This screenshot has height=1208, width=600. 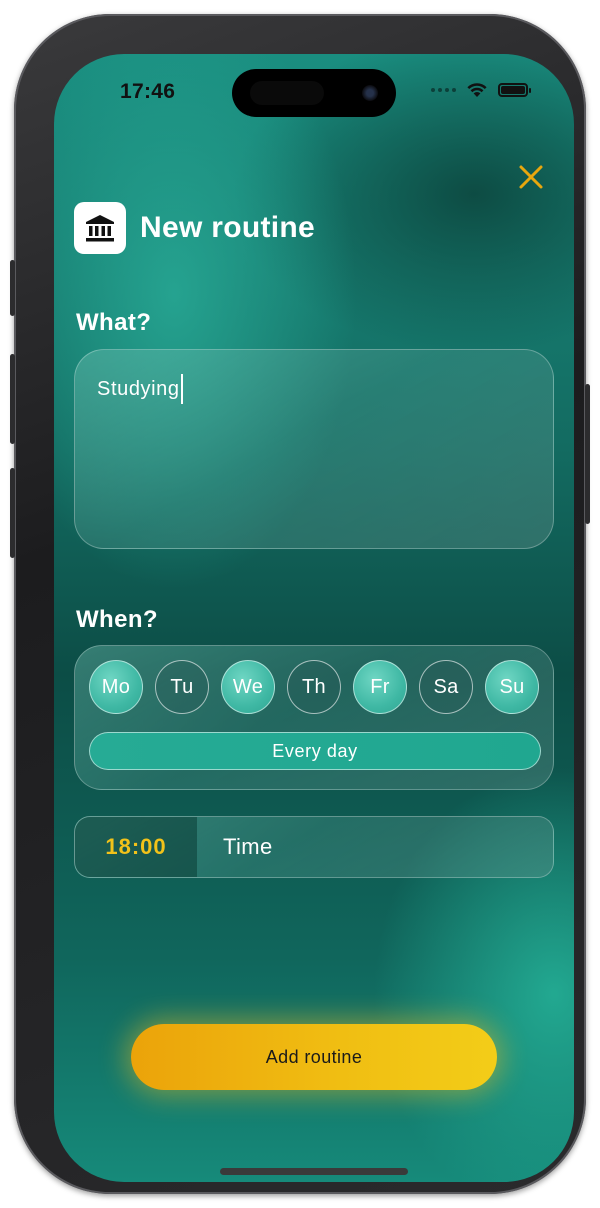 What do you see at coordinates (248, 846) in the screenshot?
I see `time-label: Time` at bounding box center [248, 846].